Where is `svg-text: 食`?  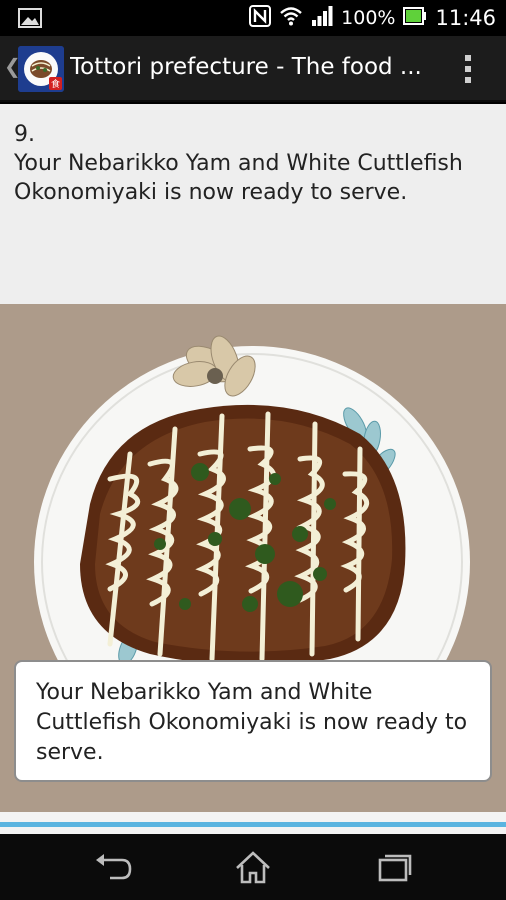 svg-text: 食 is located at coordinates (55, 84).